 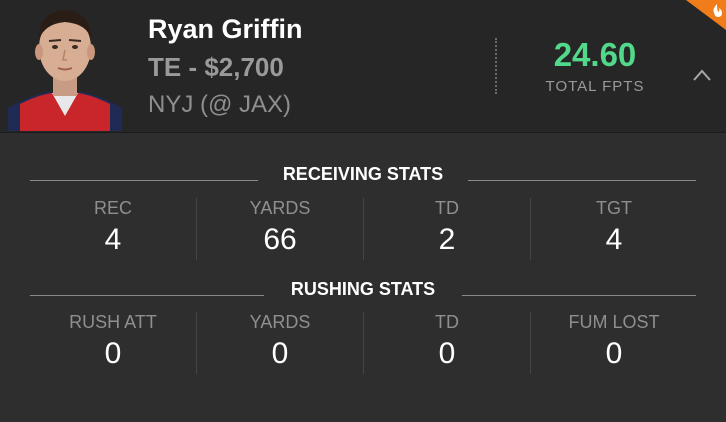 I want to click on stat-tgt: TGT 4, so click(x=614, y=227).